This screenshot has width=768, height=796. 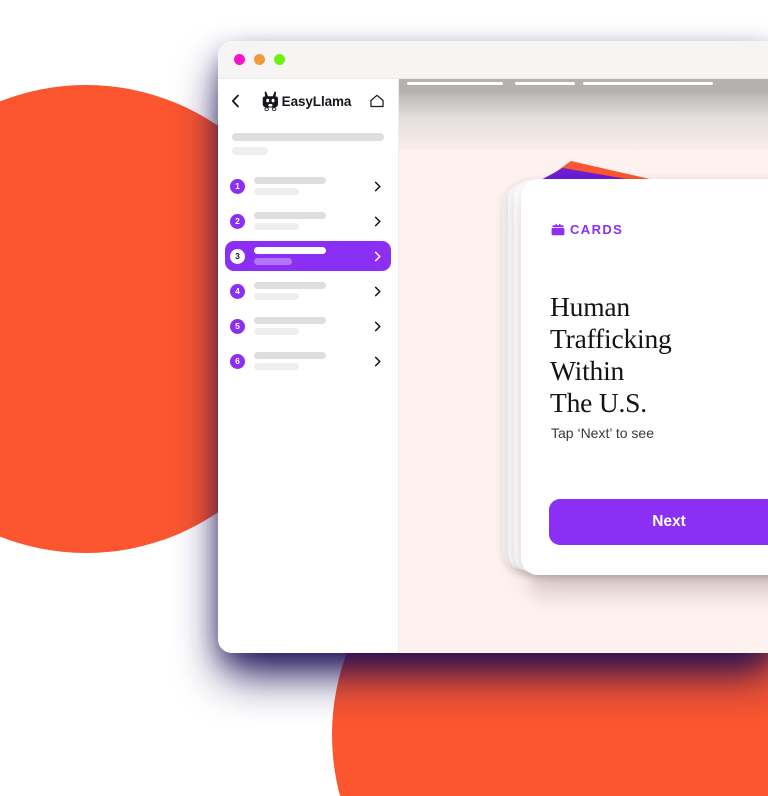 I want to click on sidebar-item-5: 5, so click(x=308, y=326).